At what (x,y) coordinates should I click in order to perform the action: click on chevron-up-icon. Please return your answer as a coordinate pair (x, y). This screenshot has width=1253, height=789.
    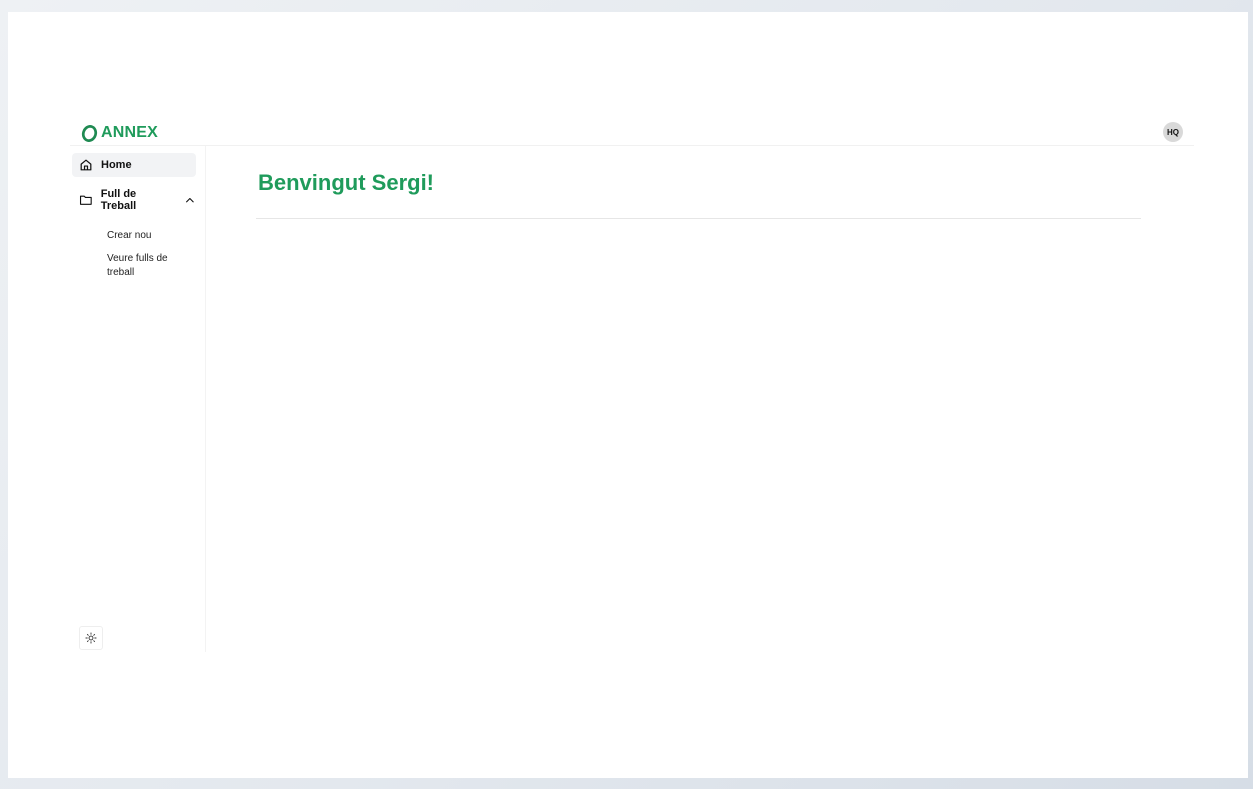
    Looking at the image, I should click on (190, 200).